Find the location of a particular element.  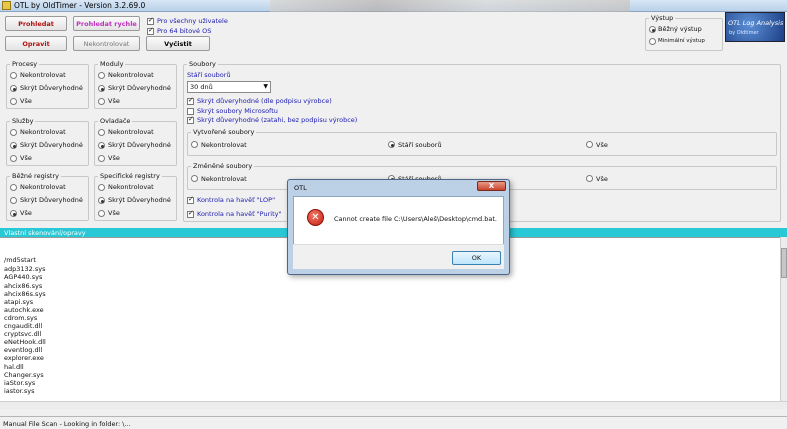

horizontal-scrollbar is located at coordinates (393, 405).